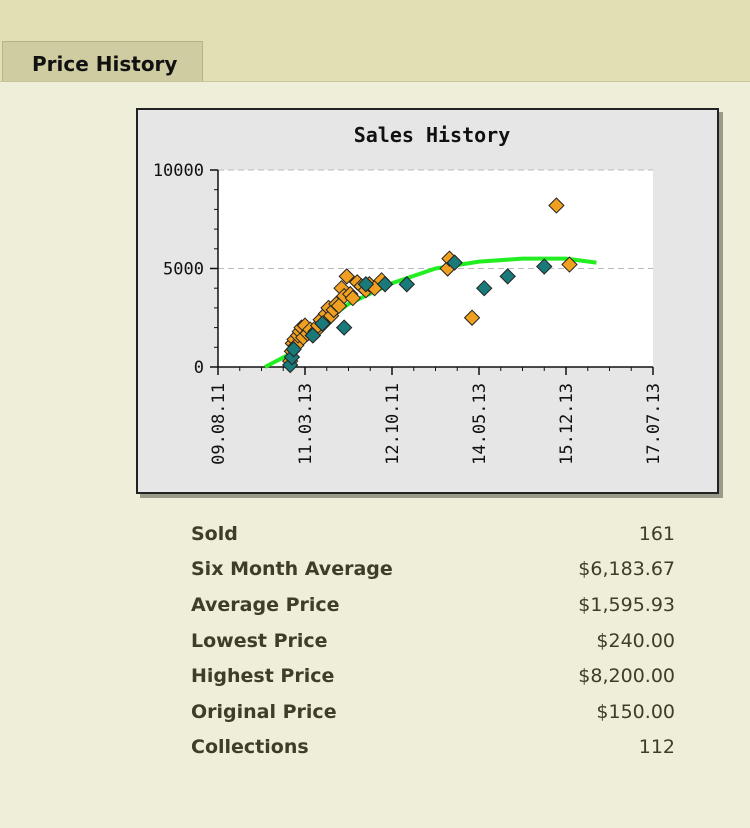 This screenshot has height=828, width=750. I want to click on stat-label: Average Price, so click(265, 604).